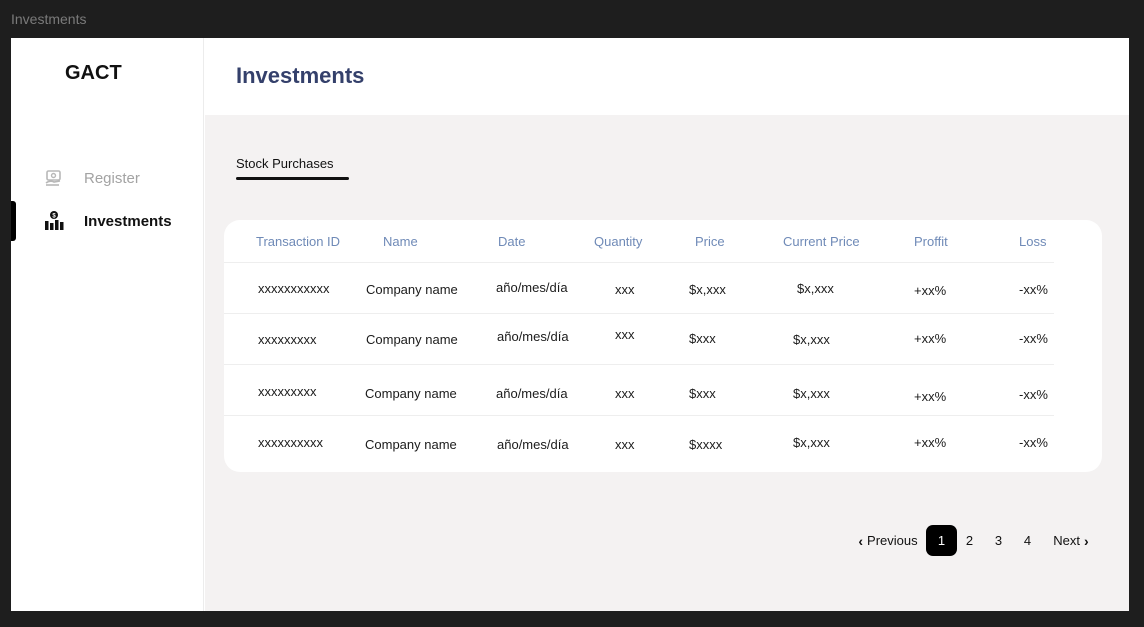 This screenshot has height=627, width=1144. Describe the element at coordinates (706, 444) in the screenshot. I see `cell-price: $xxxx` at that location.